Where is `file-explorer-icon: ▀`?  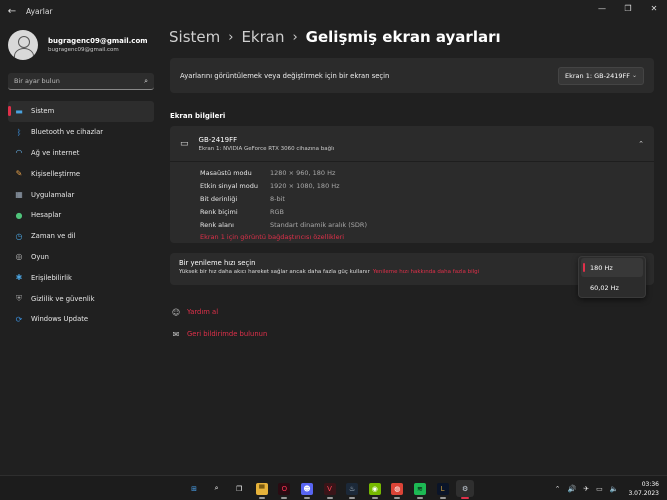 file-explorer-icon: ▀ is located at coordinates (262, 489).